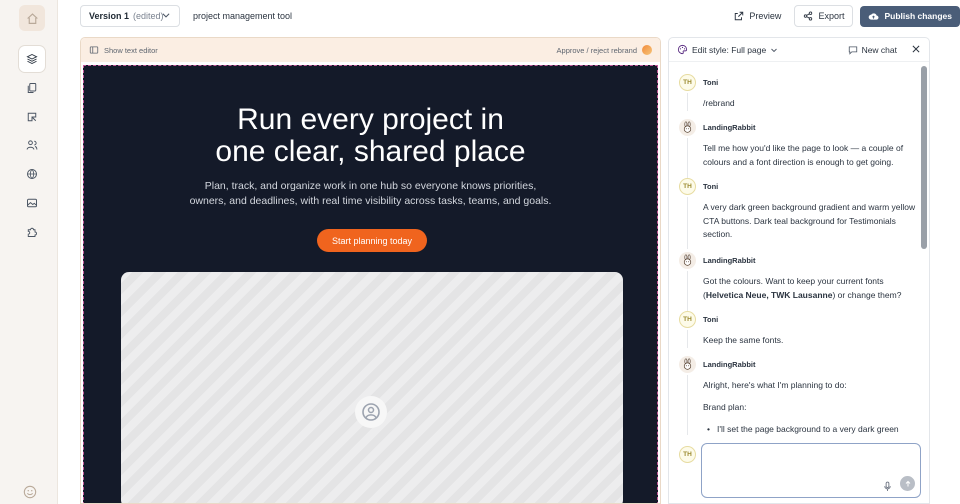 The image size is (960, 504). Describe the element at coordinates (647, 50) in the screenshot. I see `rebrand-avatar-icon` at that location.